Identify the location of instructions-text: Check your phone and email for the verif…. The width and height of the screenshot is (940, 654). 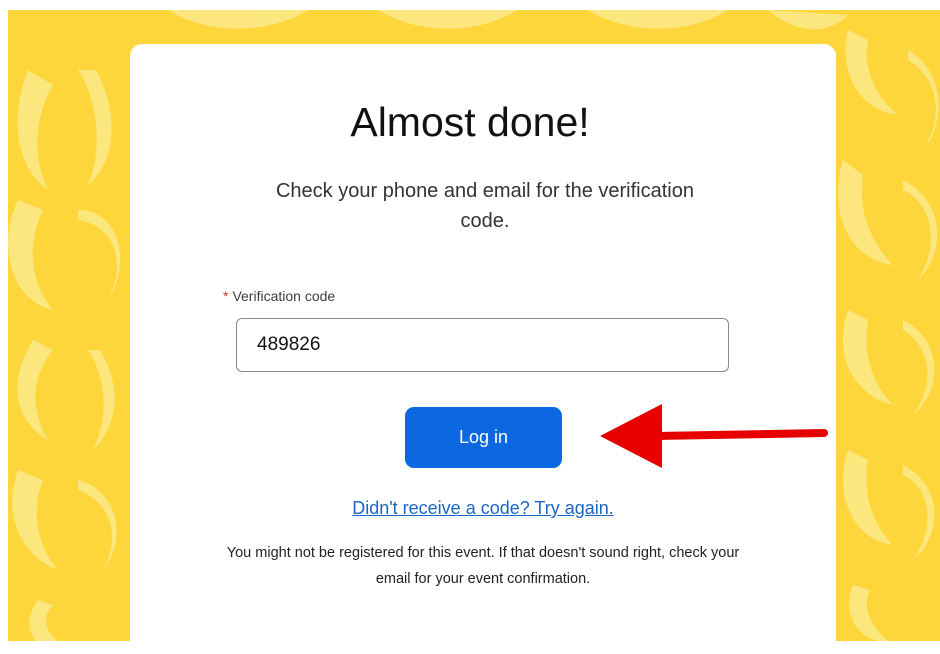
(484, 206).